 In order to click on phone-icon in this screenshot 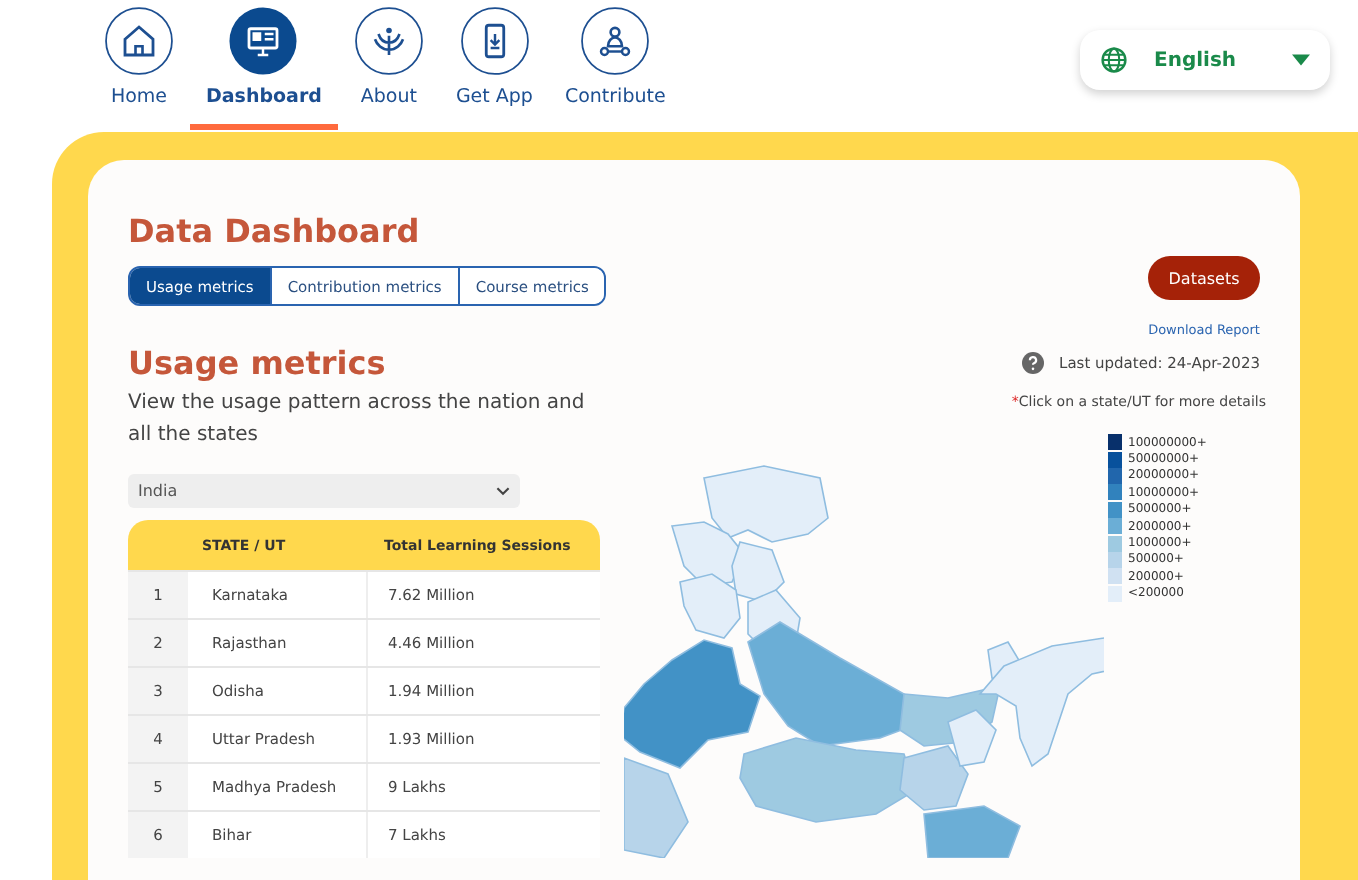, I will do `click(494, 41)`.